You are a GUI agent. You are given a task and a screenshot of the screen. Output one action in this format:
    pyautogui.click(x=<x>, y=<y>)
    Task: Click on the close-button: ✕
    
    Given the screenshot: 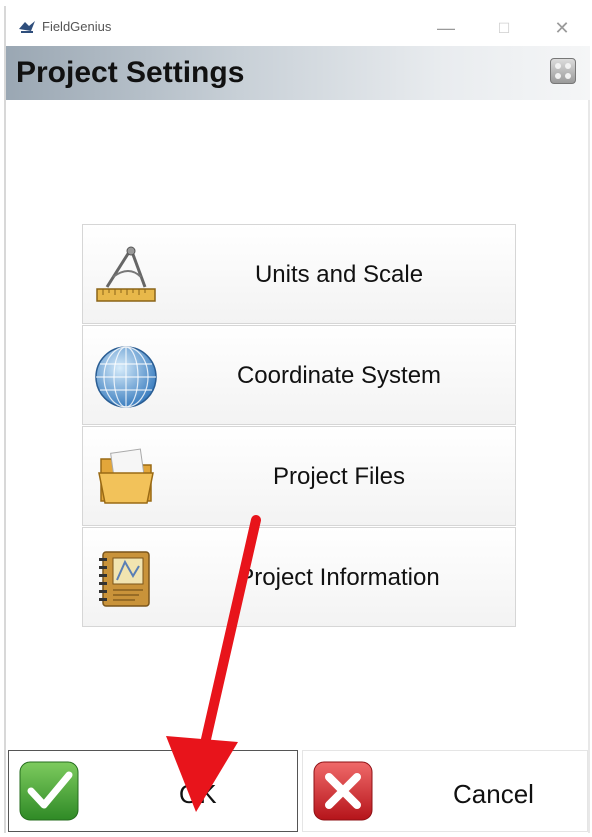 What is the action you would take?
    pyautogui.click(x=562, y=28)
    